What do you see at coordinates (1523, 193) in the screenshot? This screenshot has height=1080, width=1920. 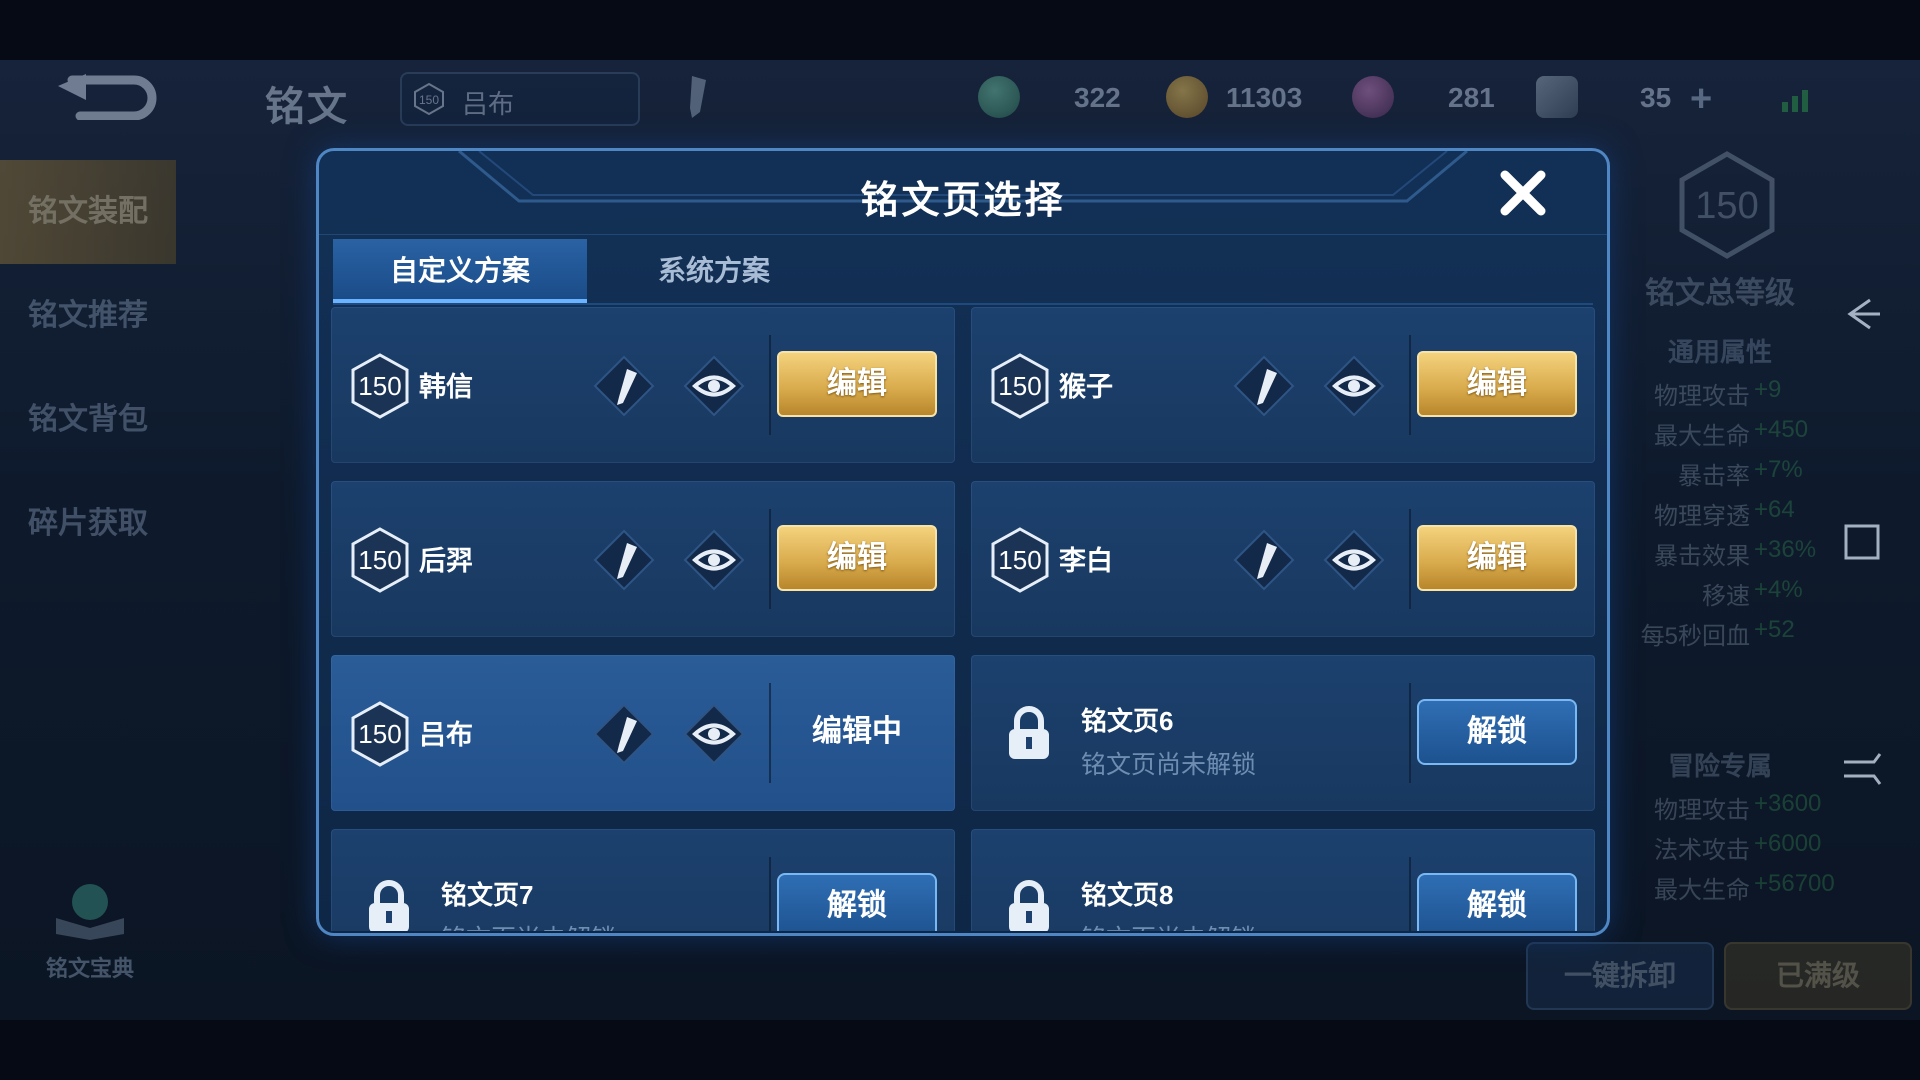 I see `close-icon` at bounding box center [1523, 193].